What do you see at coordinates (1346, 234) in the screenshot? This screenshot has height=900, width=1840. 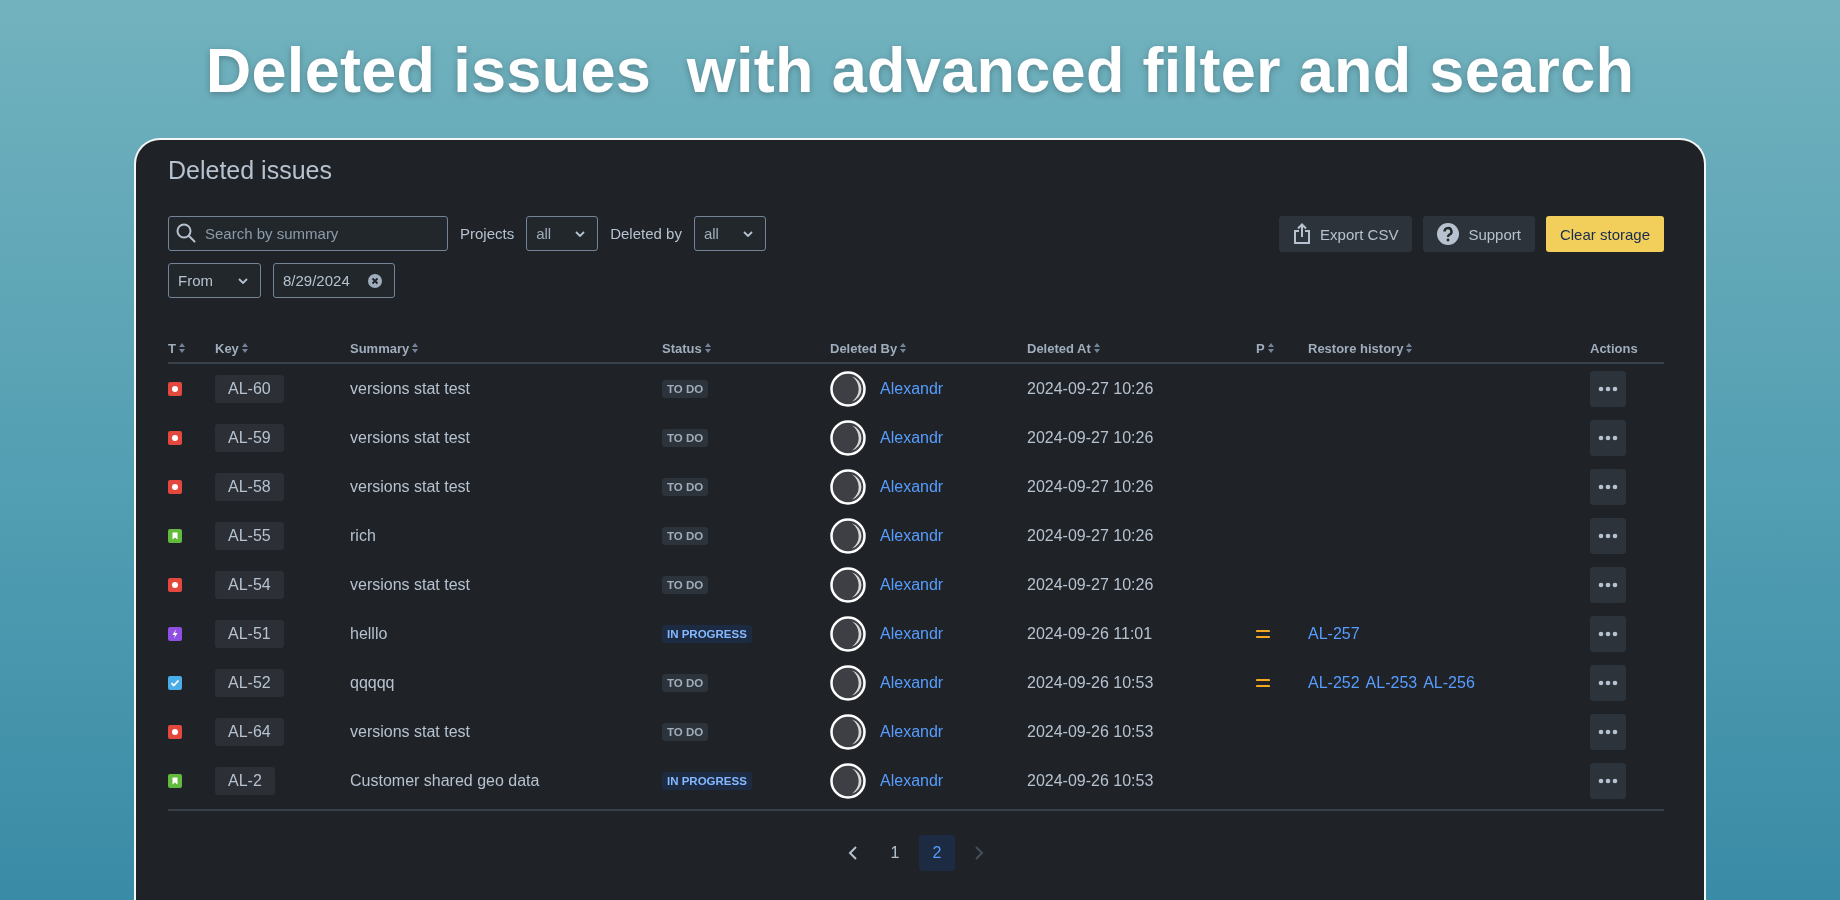 I see `export-button: Export CSV` at bounding box center [1346, 234].